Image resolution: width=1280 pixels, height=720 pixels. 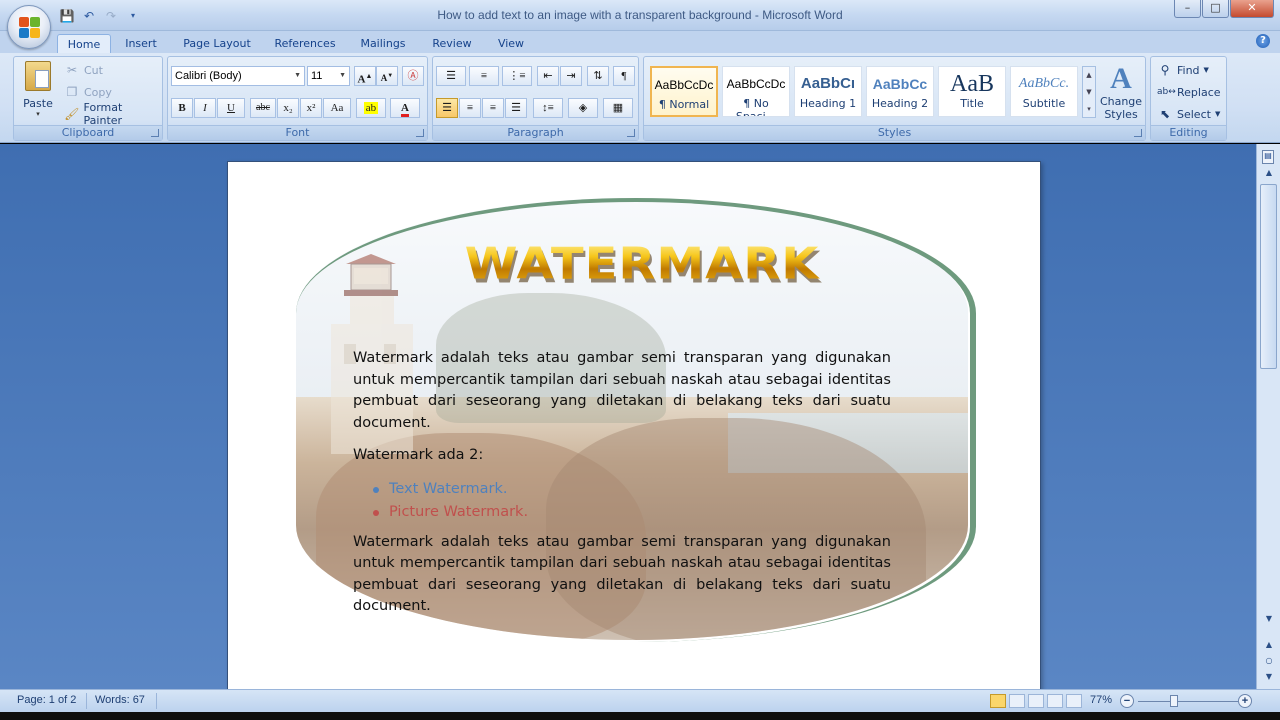 What do you see at coordinates (413, 76) in the screenshot?
I see `clear-formatting-button: Ⓐ` at bounding box center [413, 76].